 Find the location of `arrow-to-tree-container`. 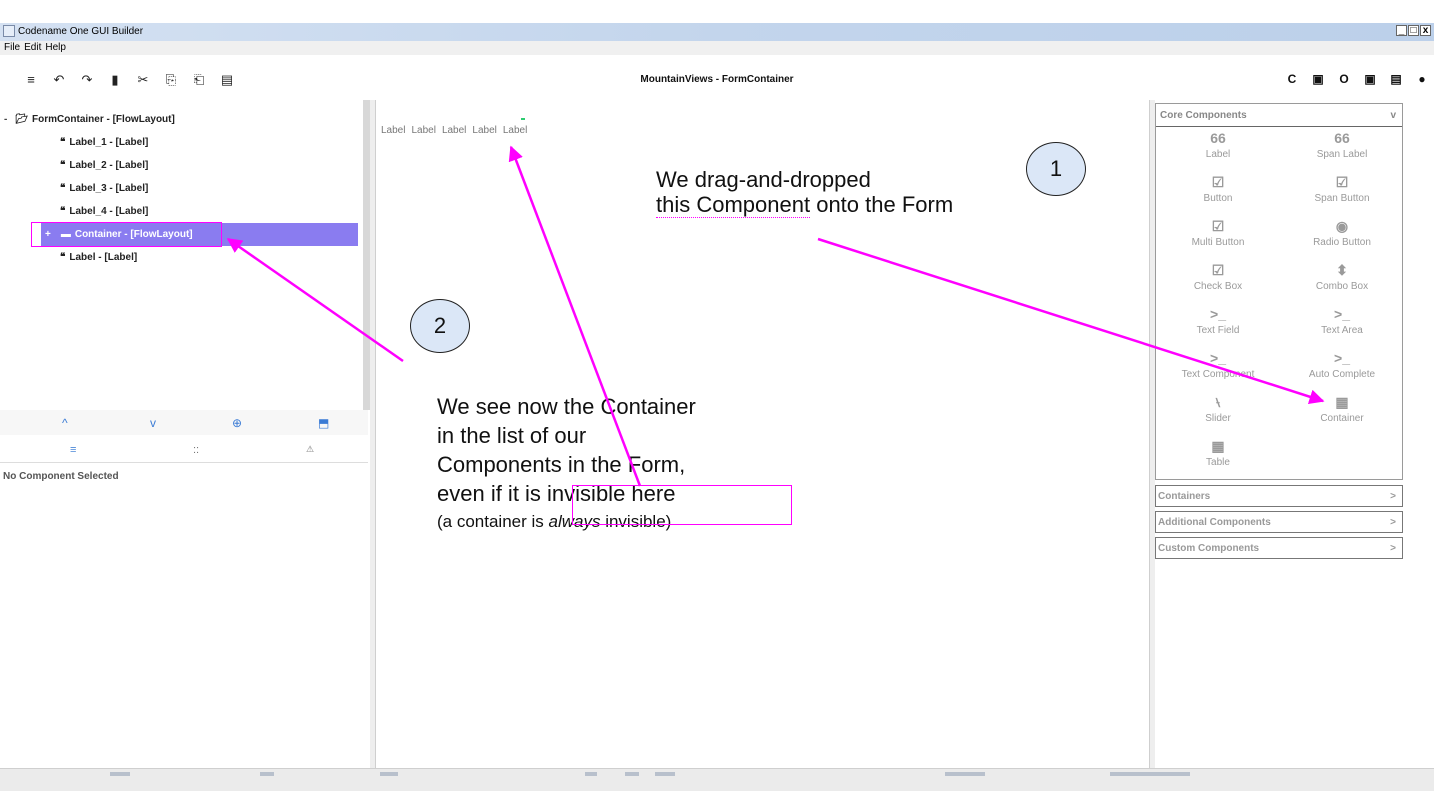

arrow-to-tree-container is located at coordinates (315, 300).